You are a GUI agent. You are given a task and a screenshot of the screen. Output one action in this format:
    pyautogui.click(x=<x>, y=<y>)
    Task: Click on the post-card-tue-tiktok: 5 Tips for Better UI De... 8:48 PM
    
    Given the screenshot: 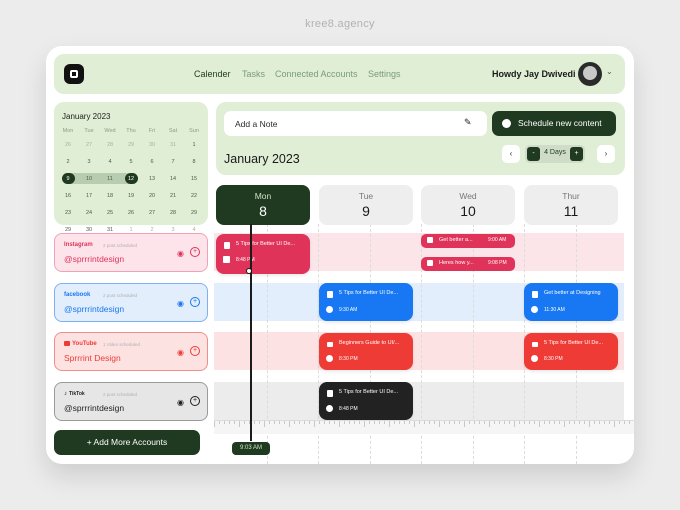 What is the action you would take?
    pyautogui.click(x=366, y=401)
    